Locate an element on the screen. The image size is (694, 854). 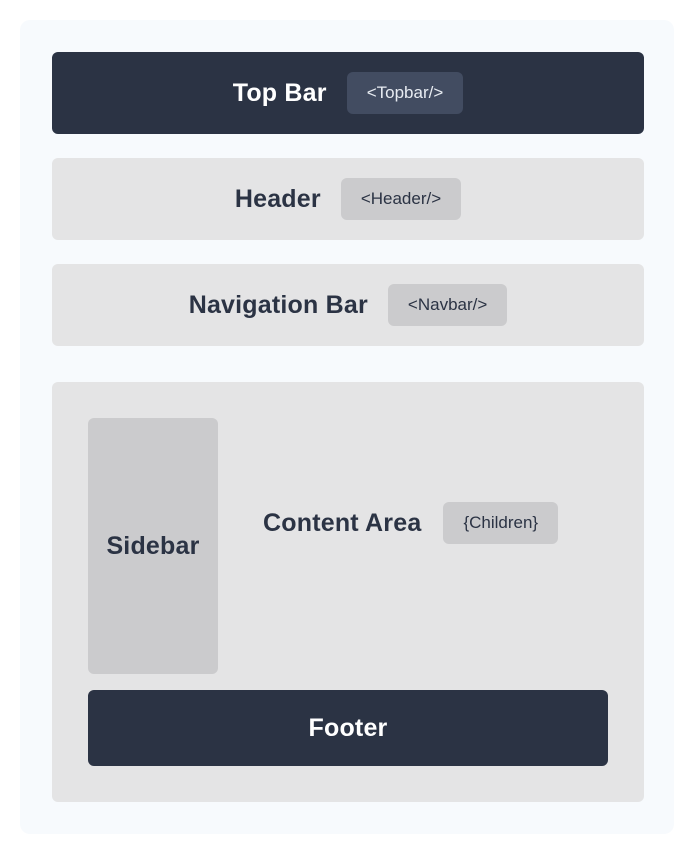
content-area-block: Content Area {Children} is located at coordinates (403, 523).